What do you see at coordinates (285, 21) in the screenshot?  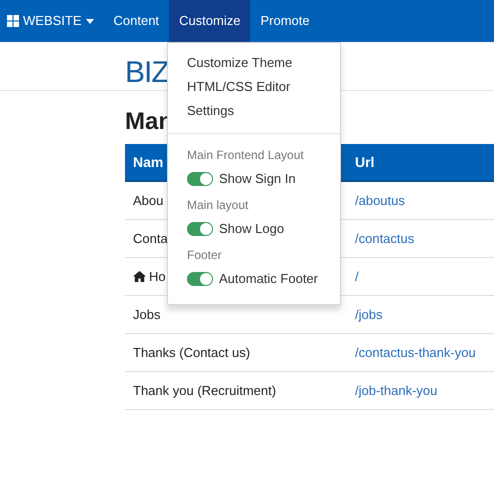 I see `nav-tab: Promote` at bounding box center [285, 21].